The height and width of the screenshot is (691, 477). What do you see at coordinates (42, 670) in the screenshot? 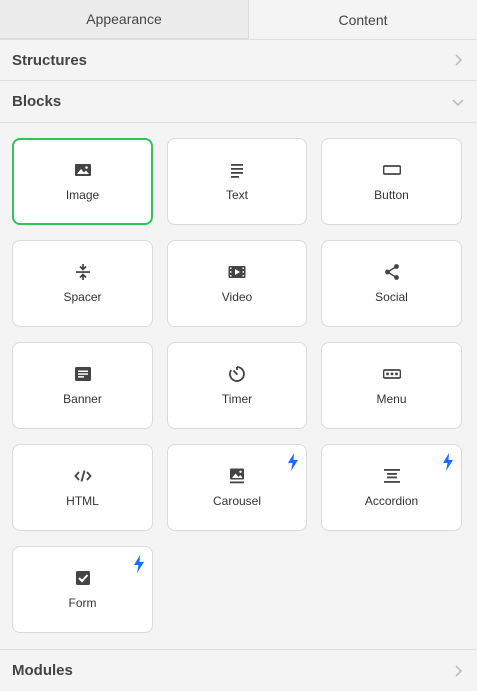
I see `section-title: Modules` at bounding box center [42, 670].